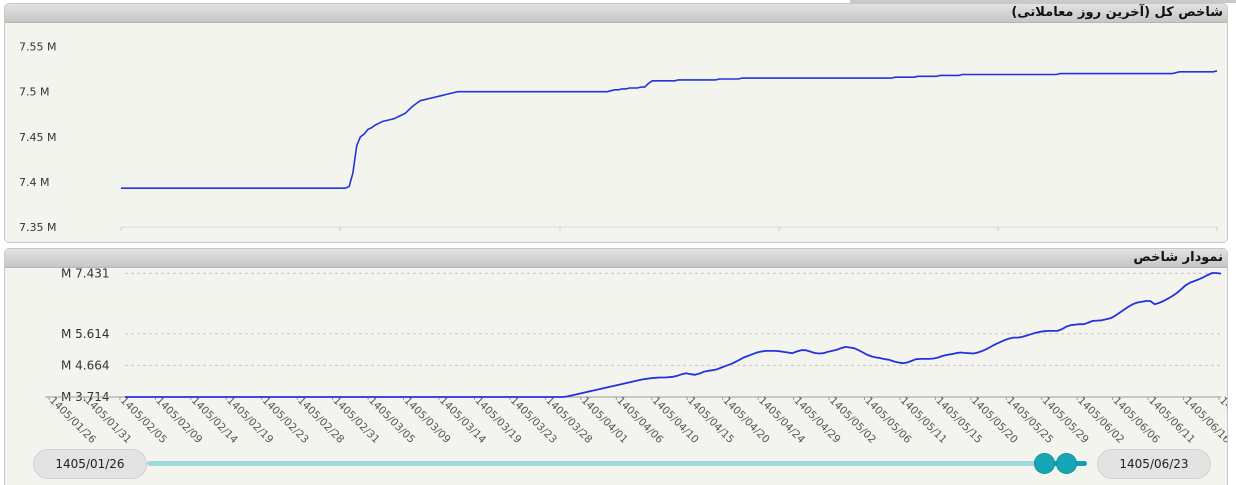 The width and height of the screenshot is (1236, 485). What do you see at coordinates (37, 47) in the screenshot?
I see `y-tick-label: 7.55 M` at bounding box center [37, 47].